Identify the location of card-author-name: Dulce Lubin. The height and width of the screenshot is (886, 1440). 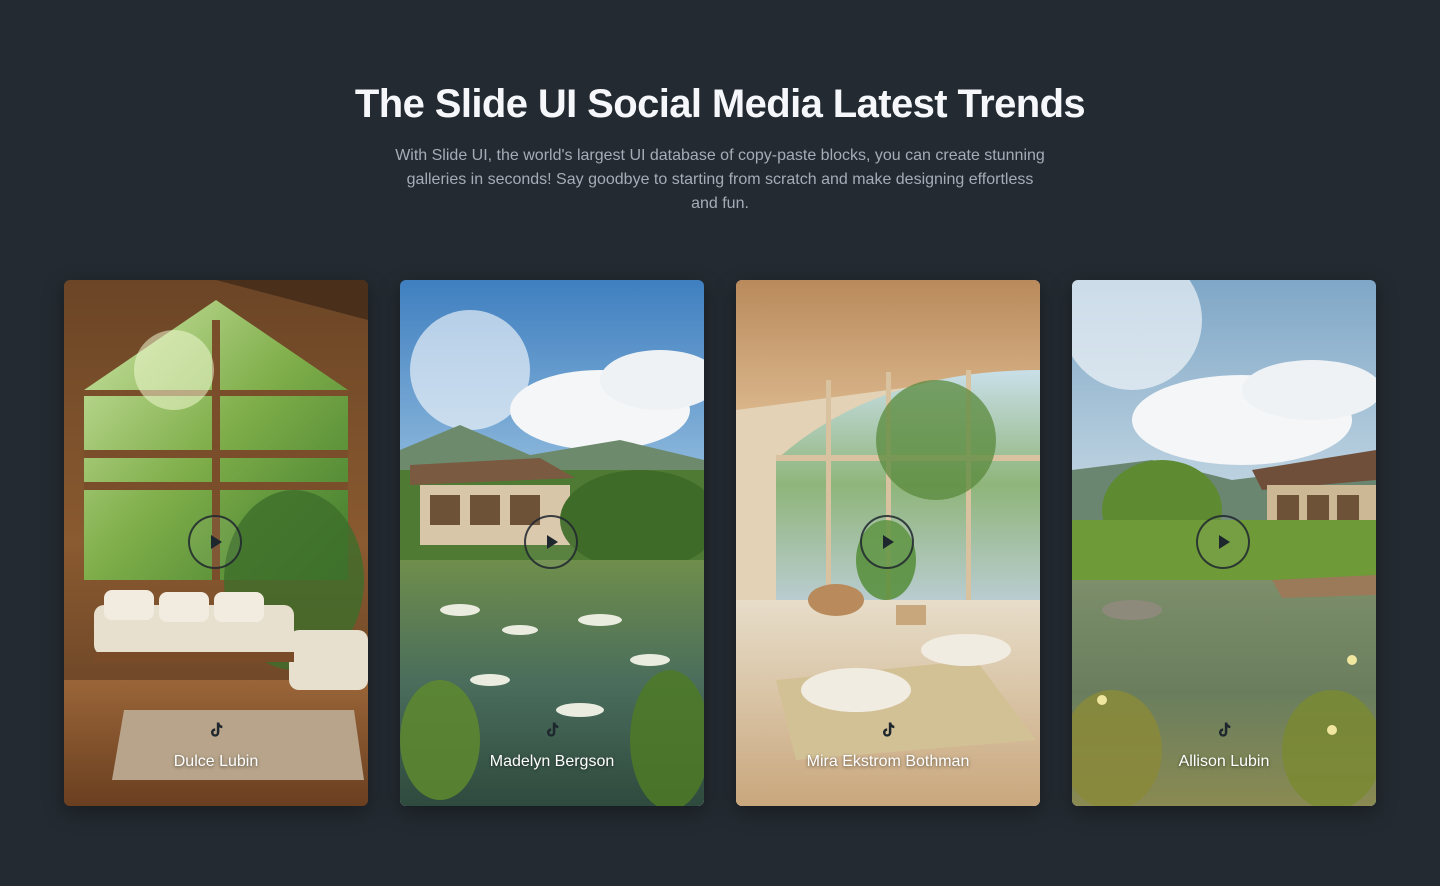
(216, 761).